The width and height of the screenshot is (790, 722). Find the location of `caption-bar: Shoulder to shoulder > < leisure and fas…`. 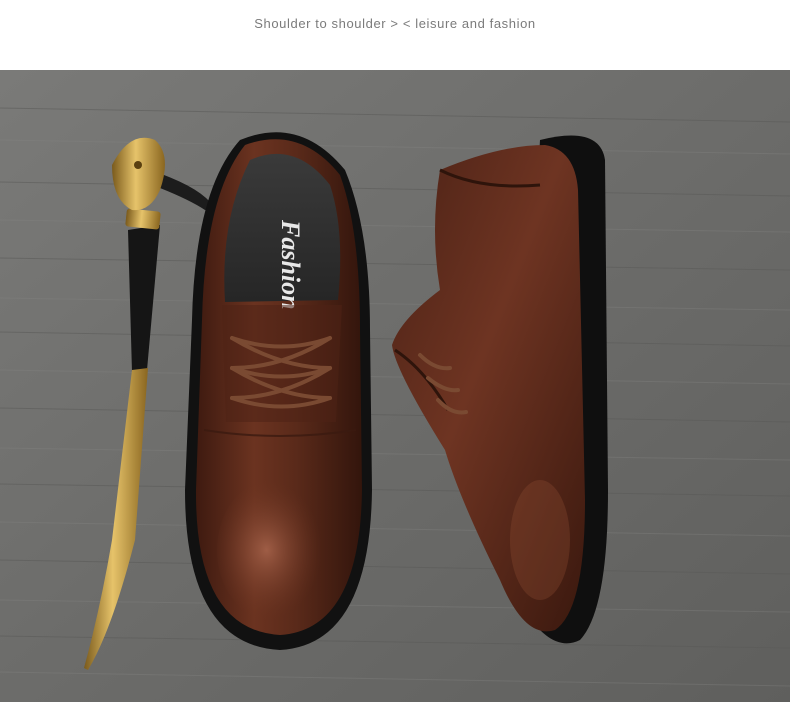

caption-bar: Shoulder to shoulder > < leisure and fas… is located at coordinates (395, 35).